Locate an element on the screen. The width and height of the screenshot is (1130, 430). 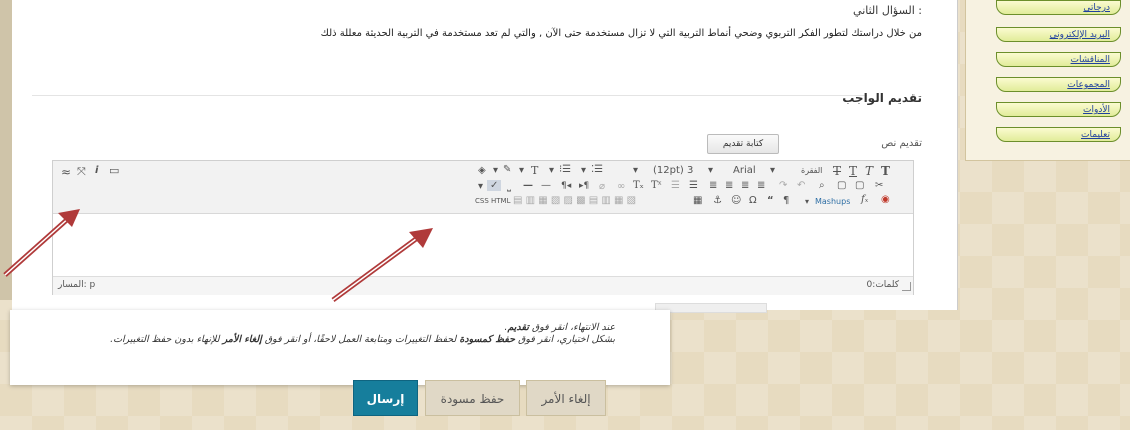
css-button: CSS is located at coordinates (482, 201).